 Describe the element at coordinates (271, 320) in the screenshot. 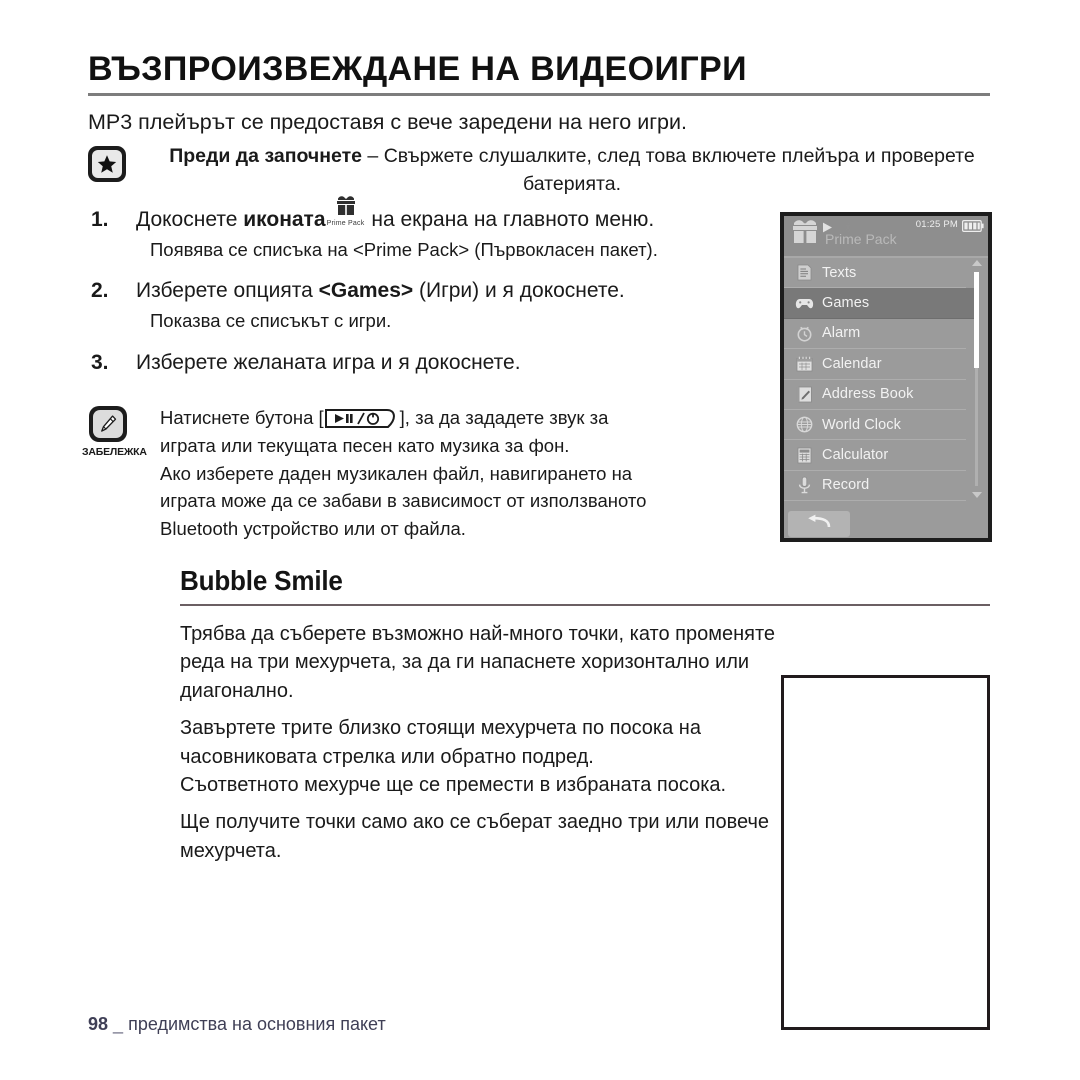

I see `step-2-sub: Показва се списъкът с игри.` at that location.